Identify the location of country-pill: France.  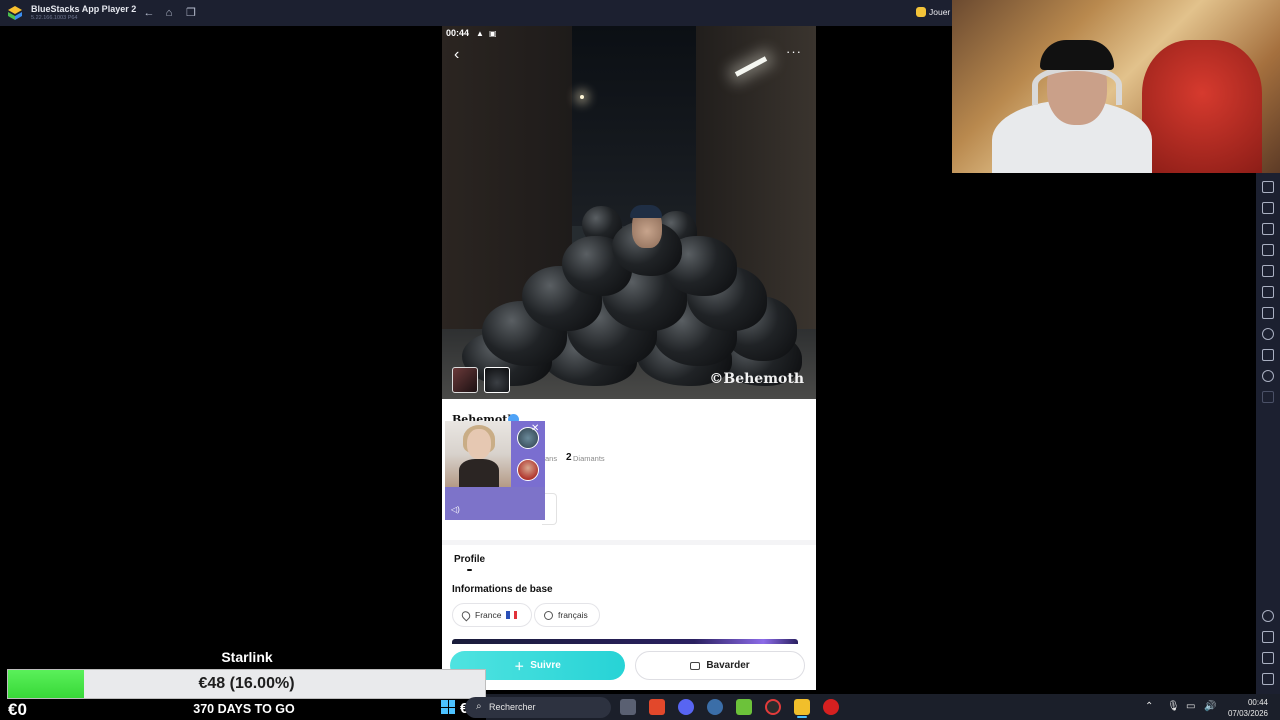
(492, 615).